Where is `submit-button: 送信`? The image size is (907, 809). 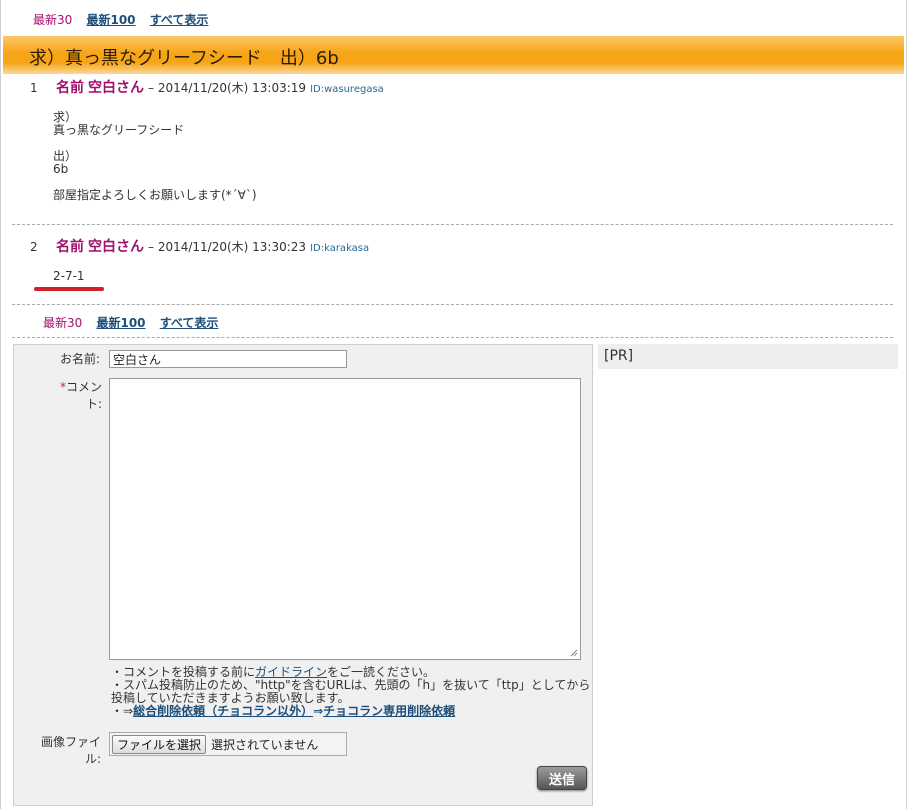 submit-button: 送信 is located at coordinates (562, 778).